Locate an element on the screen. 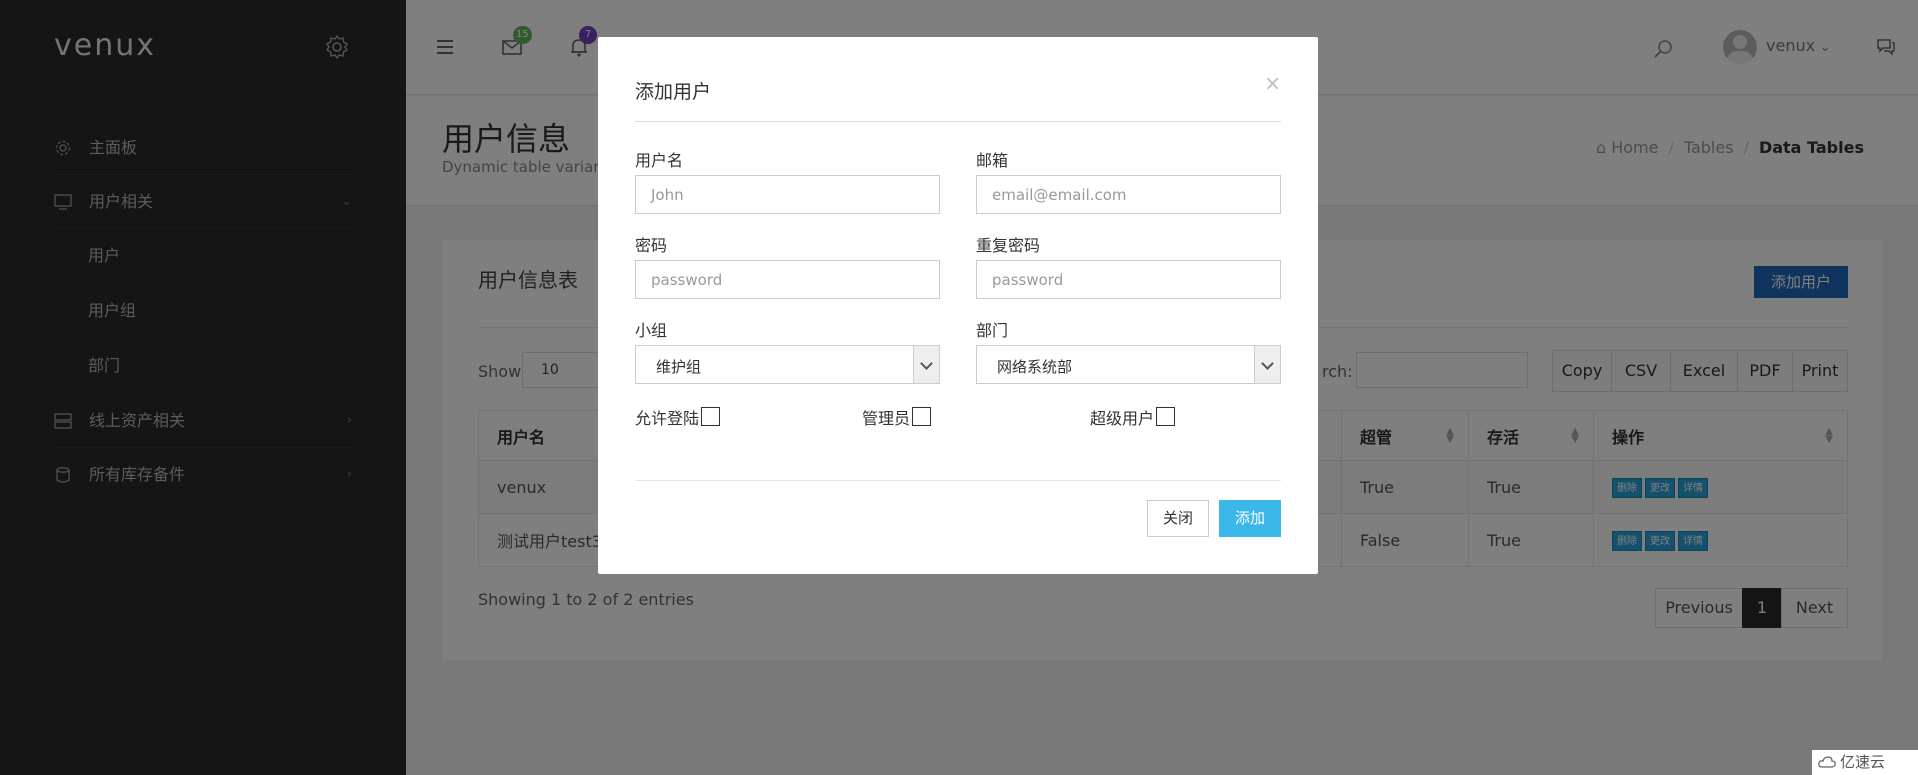 The image size is (1918, 775). email-input: email@email.com is located at coordinates (1128, 194).